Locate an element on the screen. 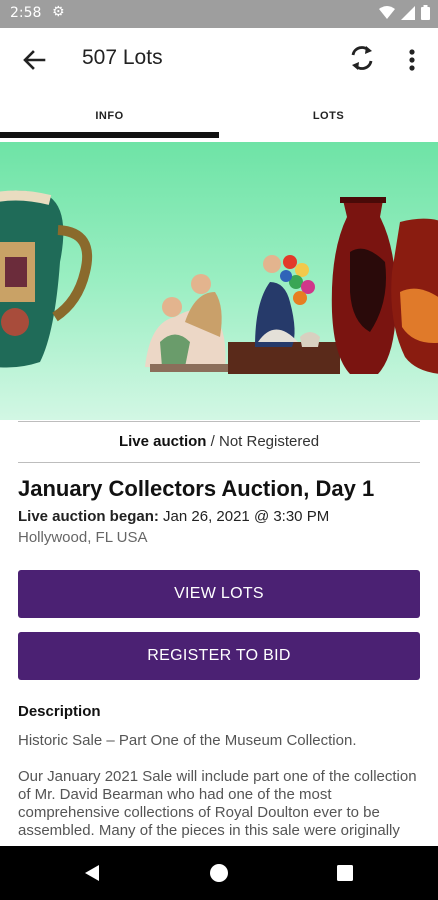  began-value: Jan 26, 2021 @ 3:30 PM is located at coordinates (246, 516).